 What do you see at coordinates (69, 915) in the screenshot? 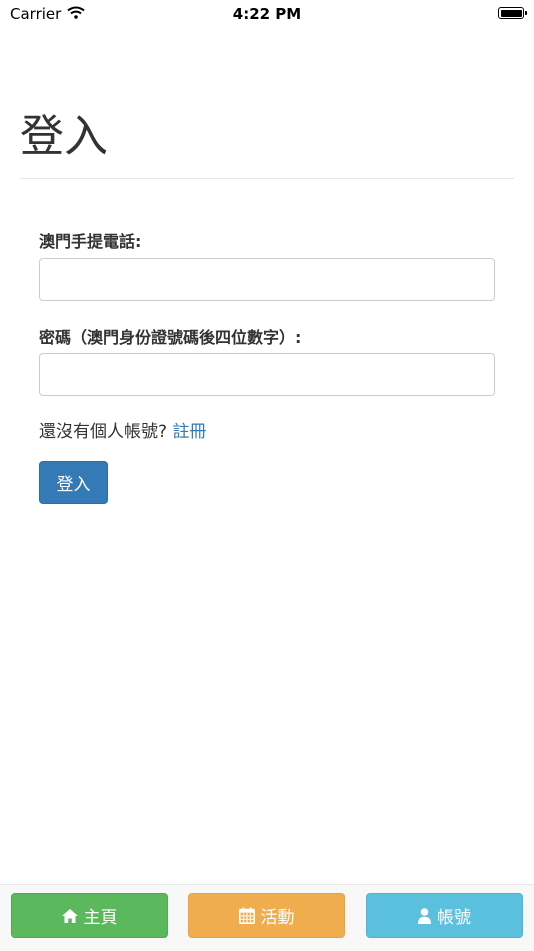
I see `home-icon` at bounding box center [69, 915].